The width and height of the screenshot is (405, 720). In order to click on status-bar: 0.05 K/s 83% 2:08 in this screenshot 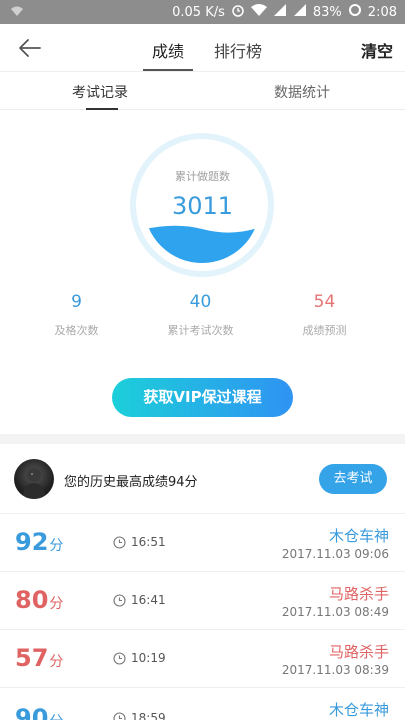, I will do `click(202, 12)`.